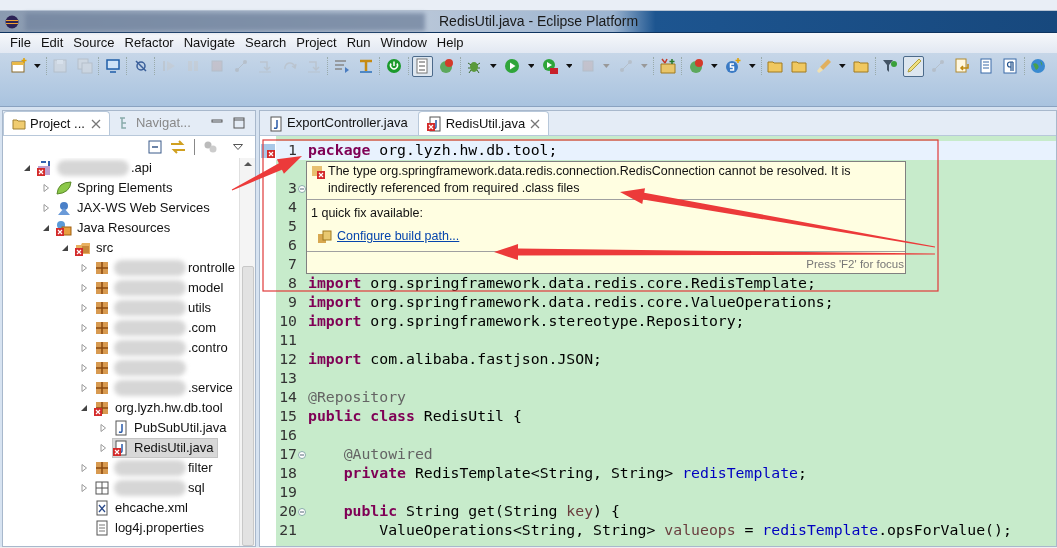 The height and width of the screenshot is (548, 1057). What do you see at coordinates (292, 302) in the screenshot?
I see `line-number: 9` at bounding box center [292, 302].